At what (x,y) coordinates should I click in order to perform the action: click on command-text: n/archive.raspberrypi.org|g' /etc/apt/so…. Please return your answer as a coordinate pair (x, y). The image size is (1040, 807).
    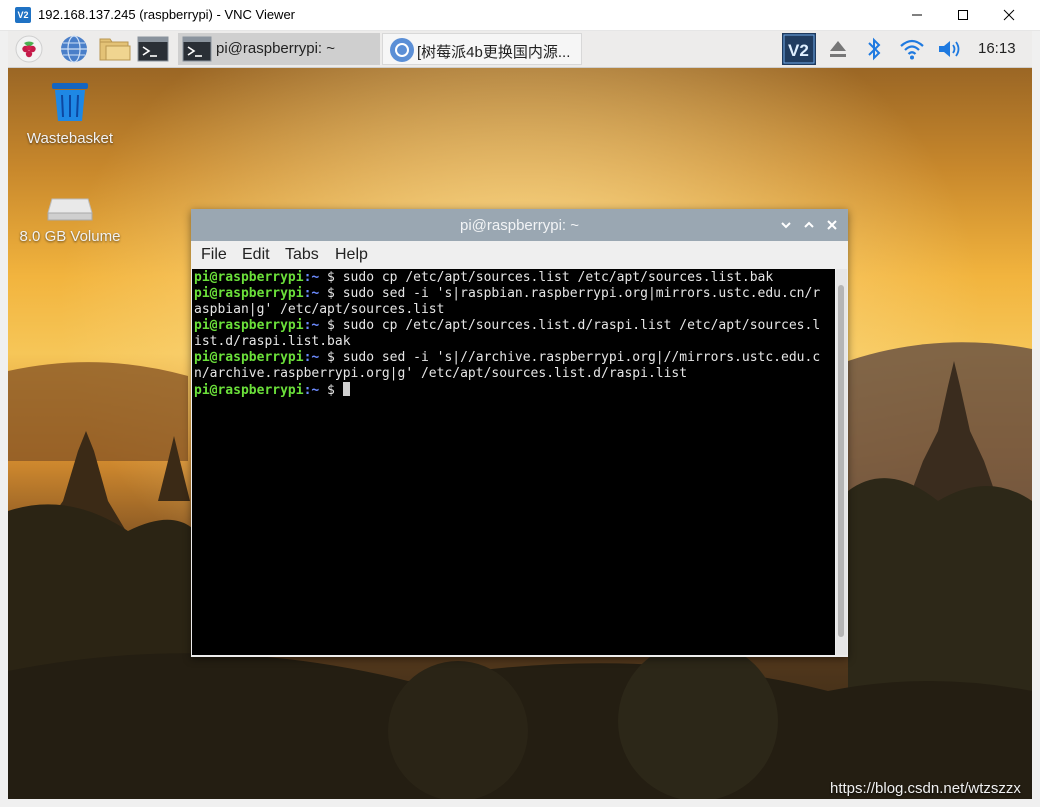
    Looking at the image, I should click on (441, 373).